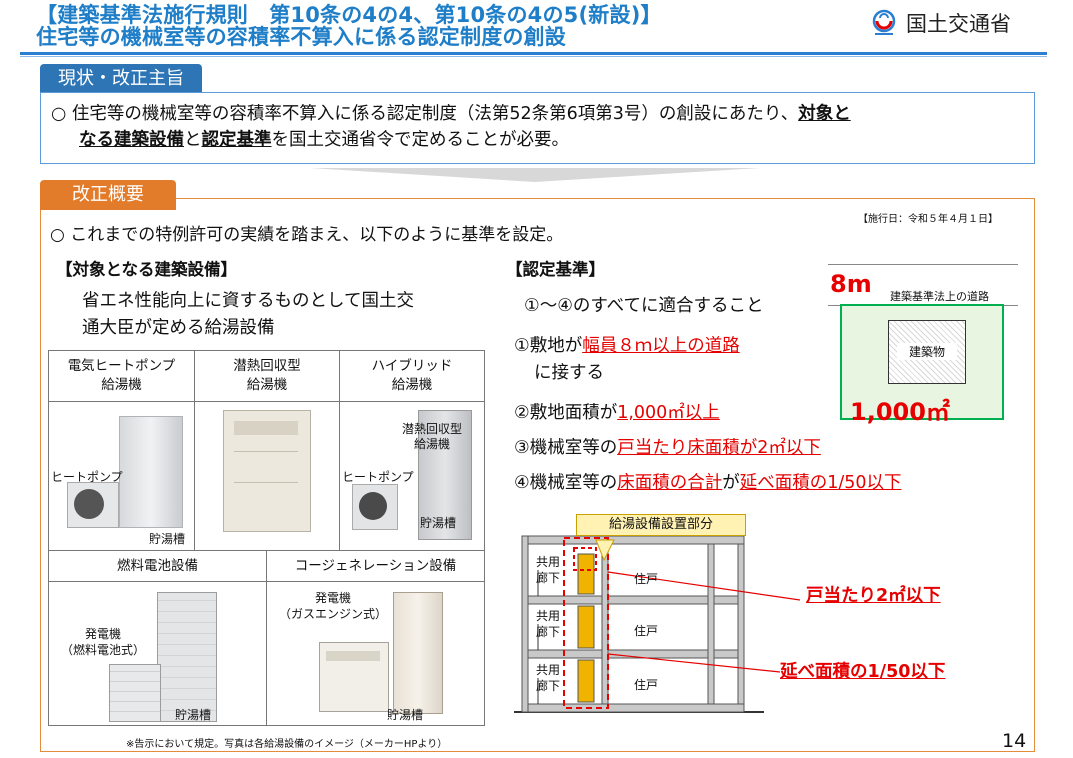  Describe the element at coordinates (420, 140) in the screenshot. I see `status-text-c: を国土交通省令で定めることが必要。` at that location.